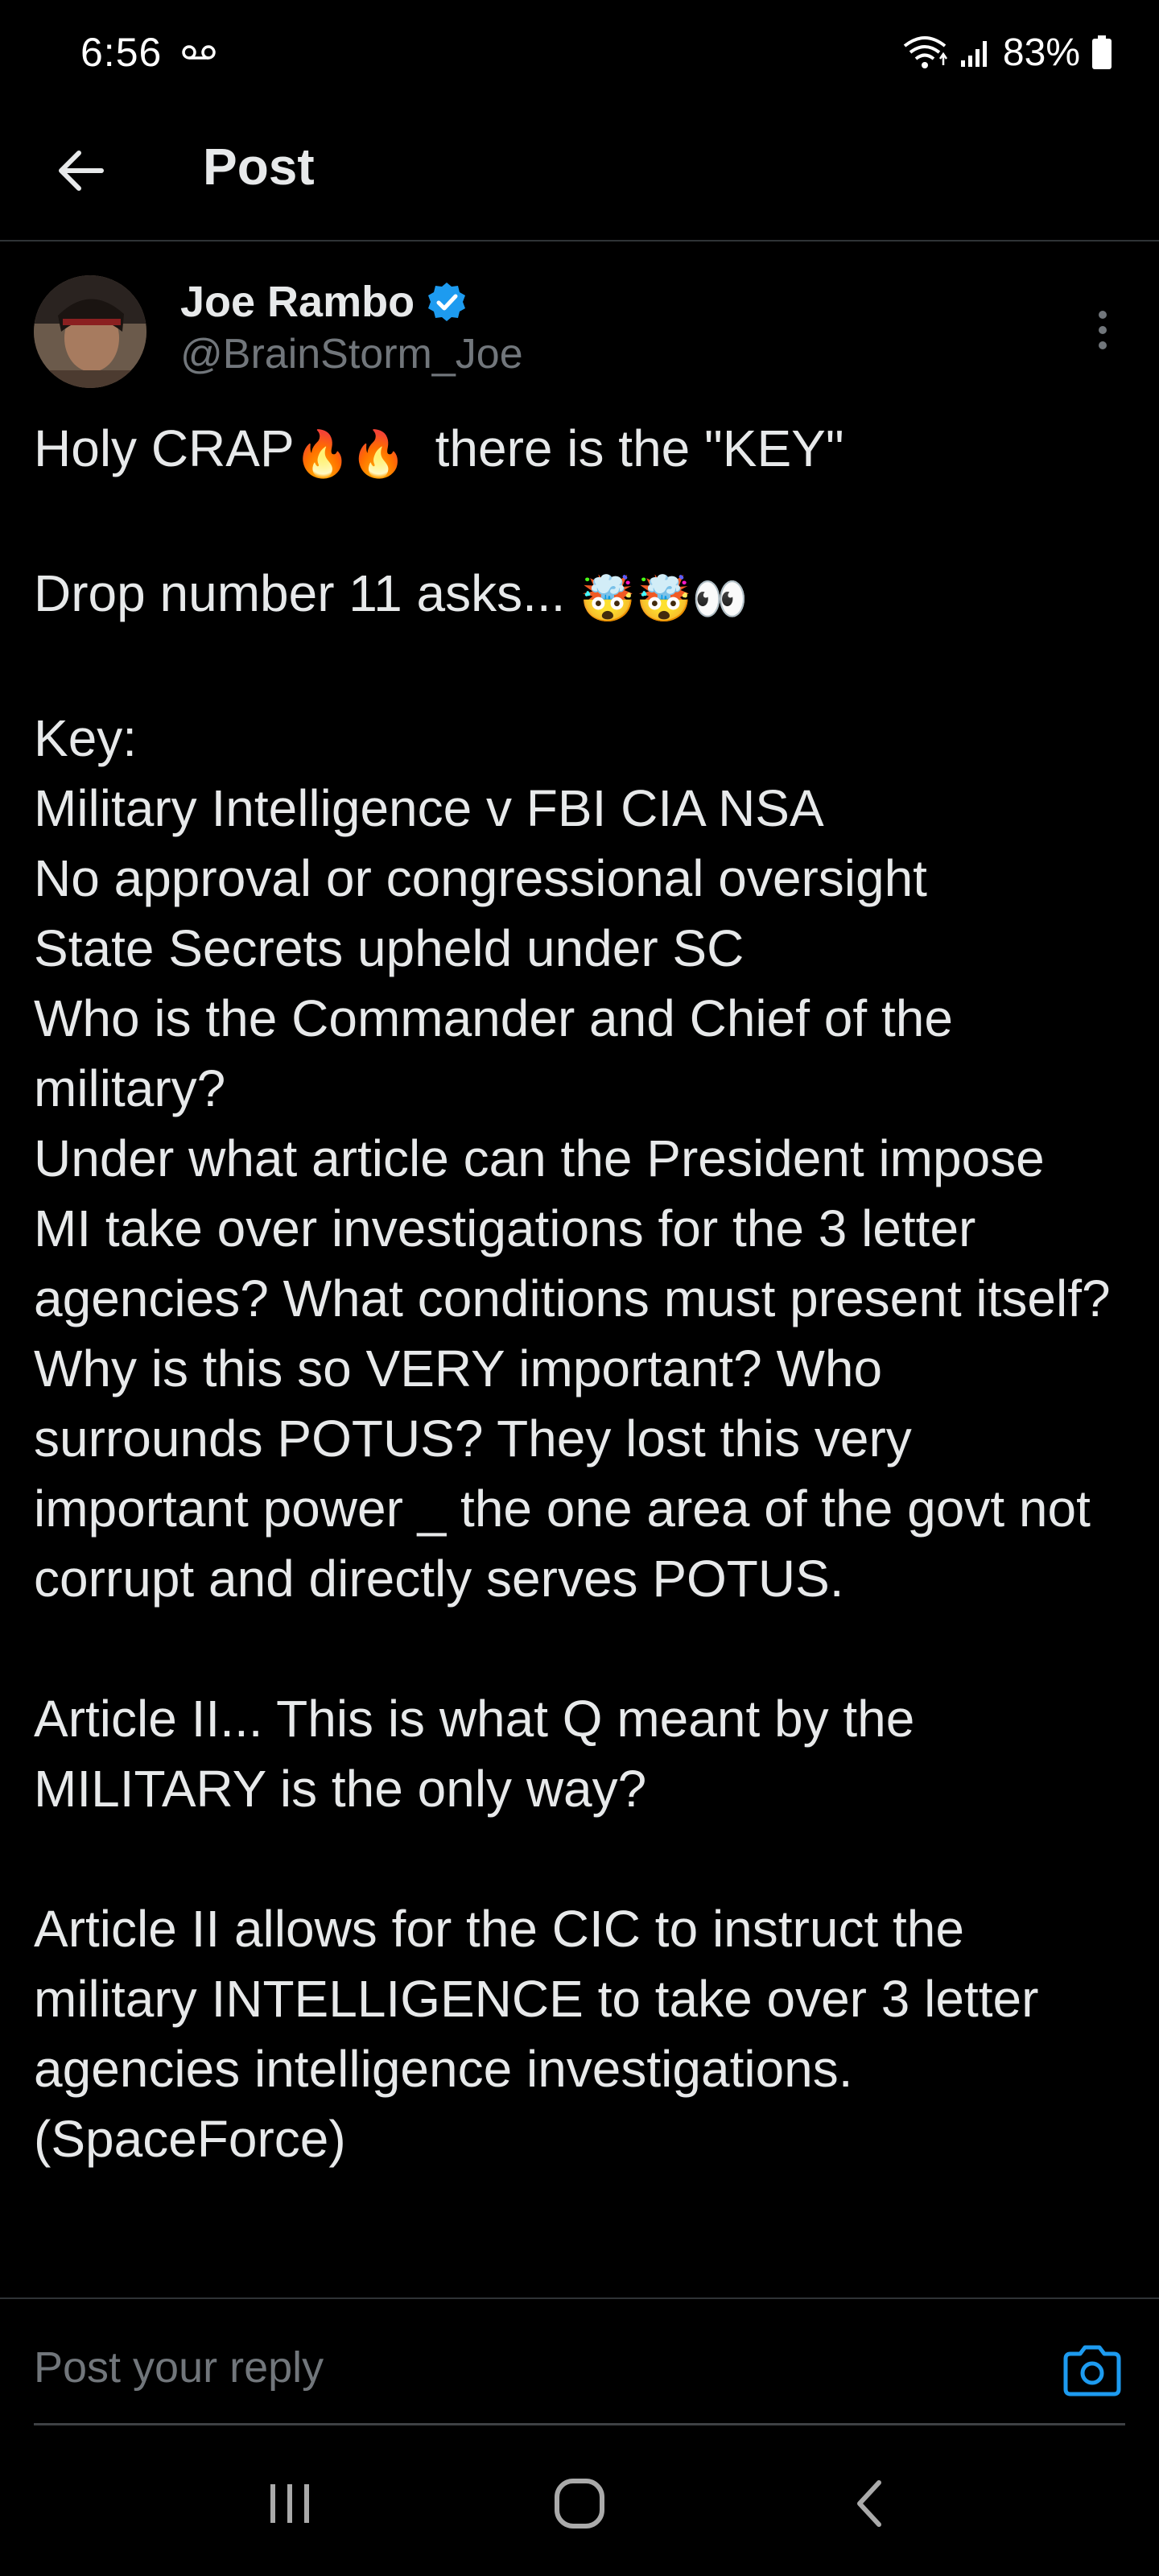  I want to click on post-text-line: Military Intelligence v FBI CIA NSA, so click(429, 808).